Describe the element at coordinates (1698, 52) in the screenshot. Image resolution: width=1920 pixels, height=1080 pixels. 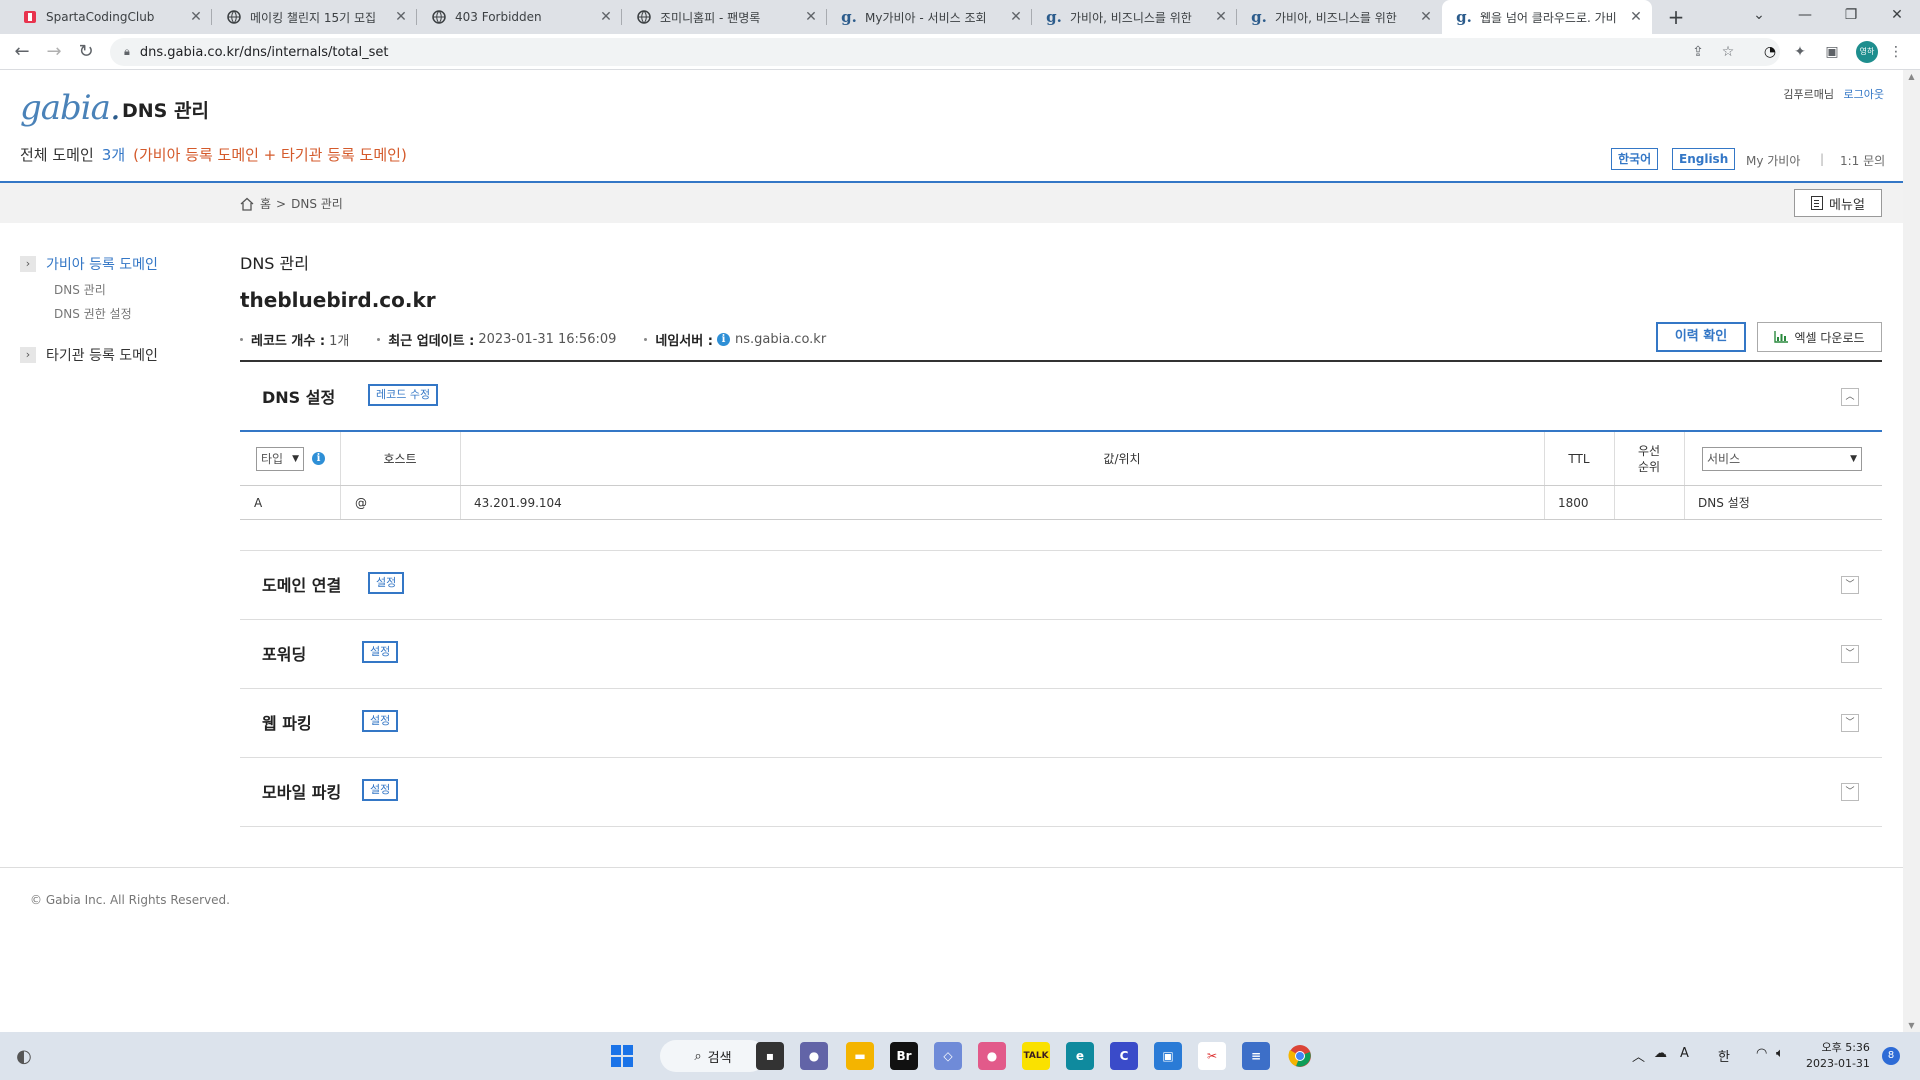
I see `share-icon: ⇪` at that location.